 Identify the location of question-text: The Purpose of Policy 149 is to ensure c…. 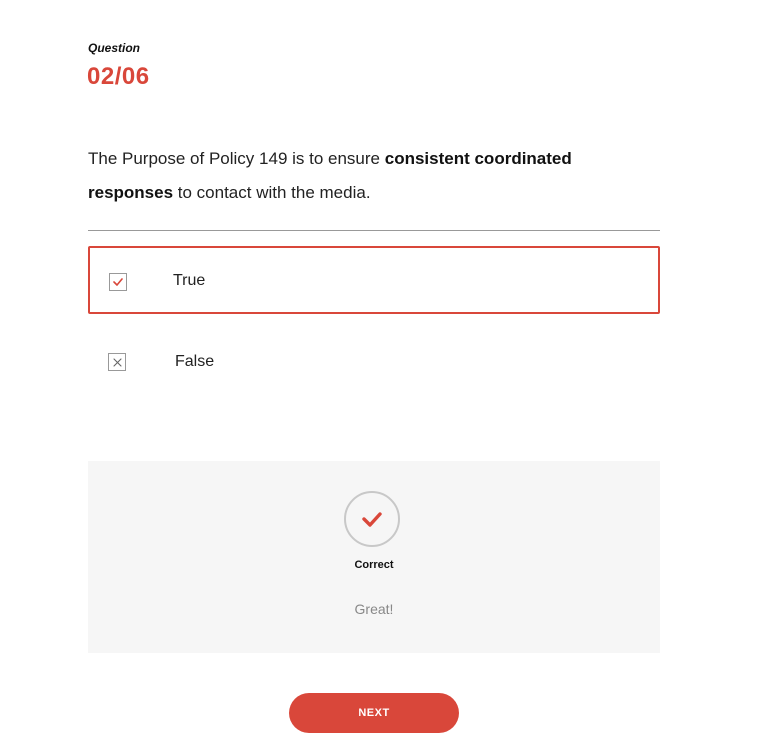
(374, 176).